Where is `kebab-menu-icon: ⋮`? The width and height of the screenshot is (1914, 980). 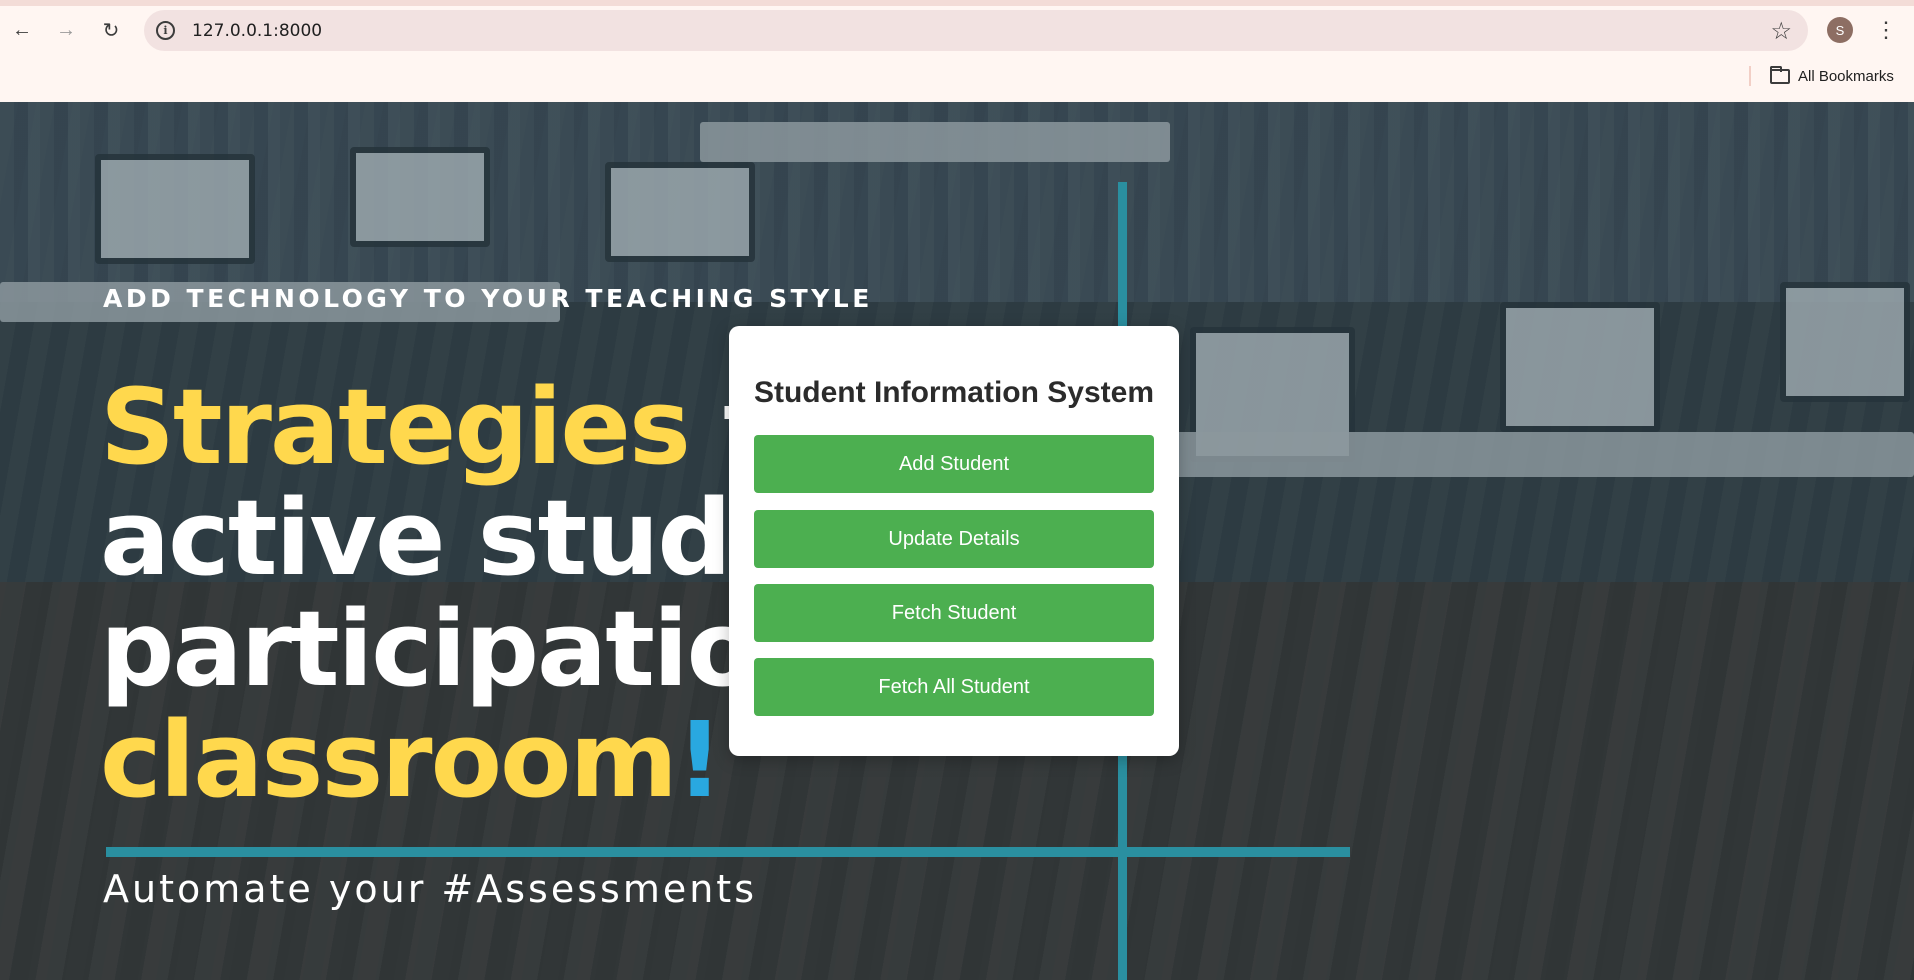
kebab-menu-icon: ⋮ is located at coordinates (1886, 30).